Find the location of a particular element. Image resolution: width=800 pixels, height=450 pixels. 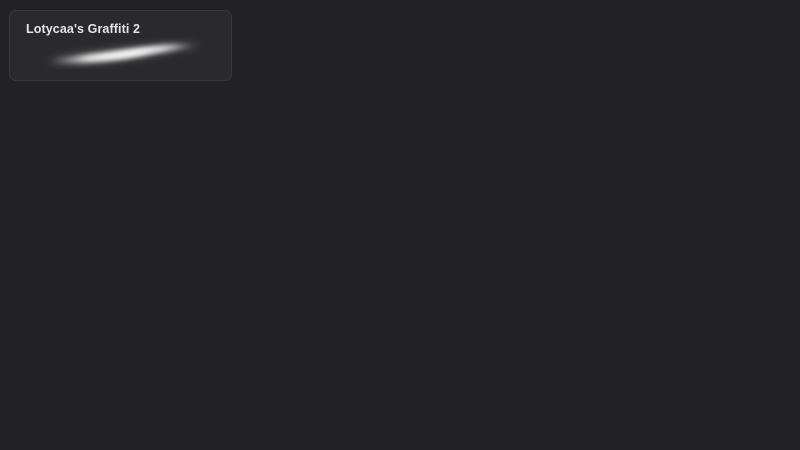

brush-item-card: Lotycaa's Graffiti 2 is located at coordinates (120, 45).